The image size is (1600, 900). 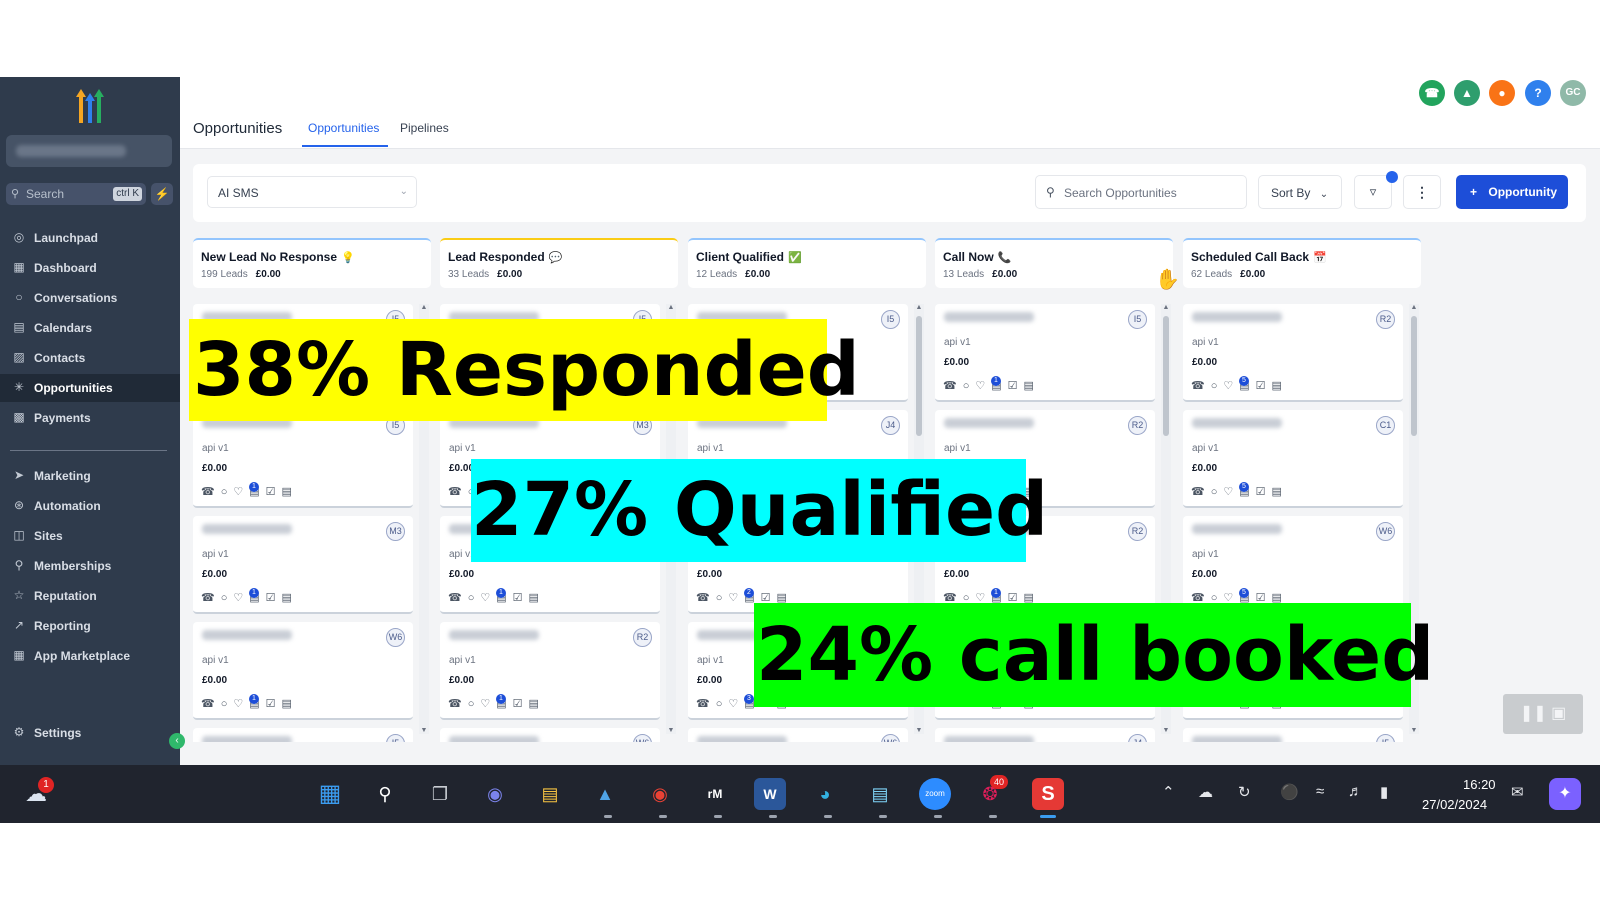 I want to click on windows-start-icon: ▦, so click(x=330, y=794).